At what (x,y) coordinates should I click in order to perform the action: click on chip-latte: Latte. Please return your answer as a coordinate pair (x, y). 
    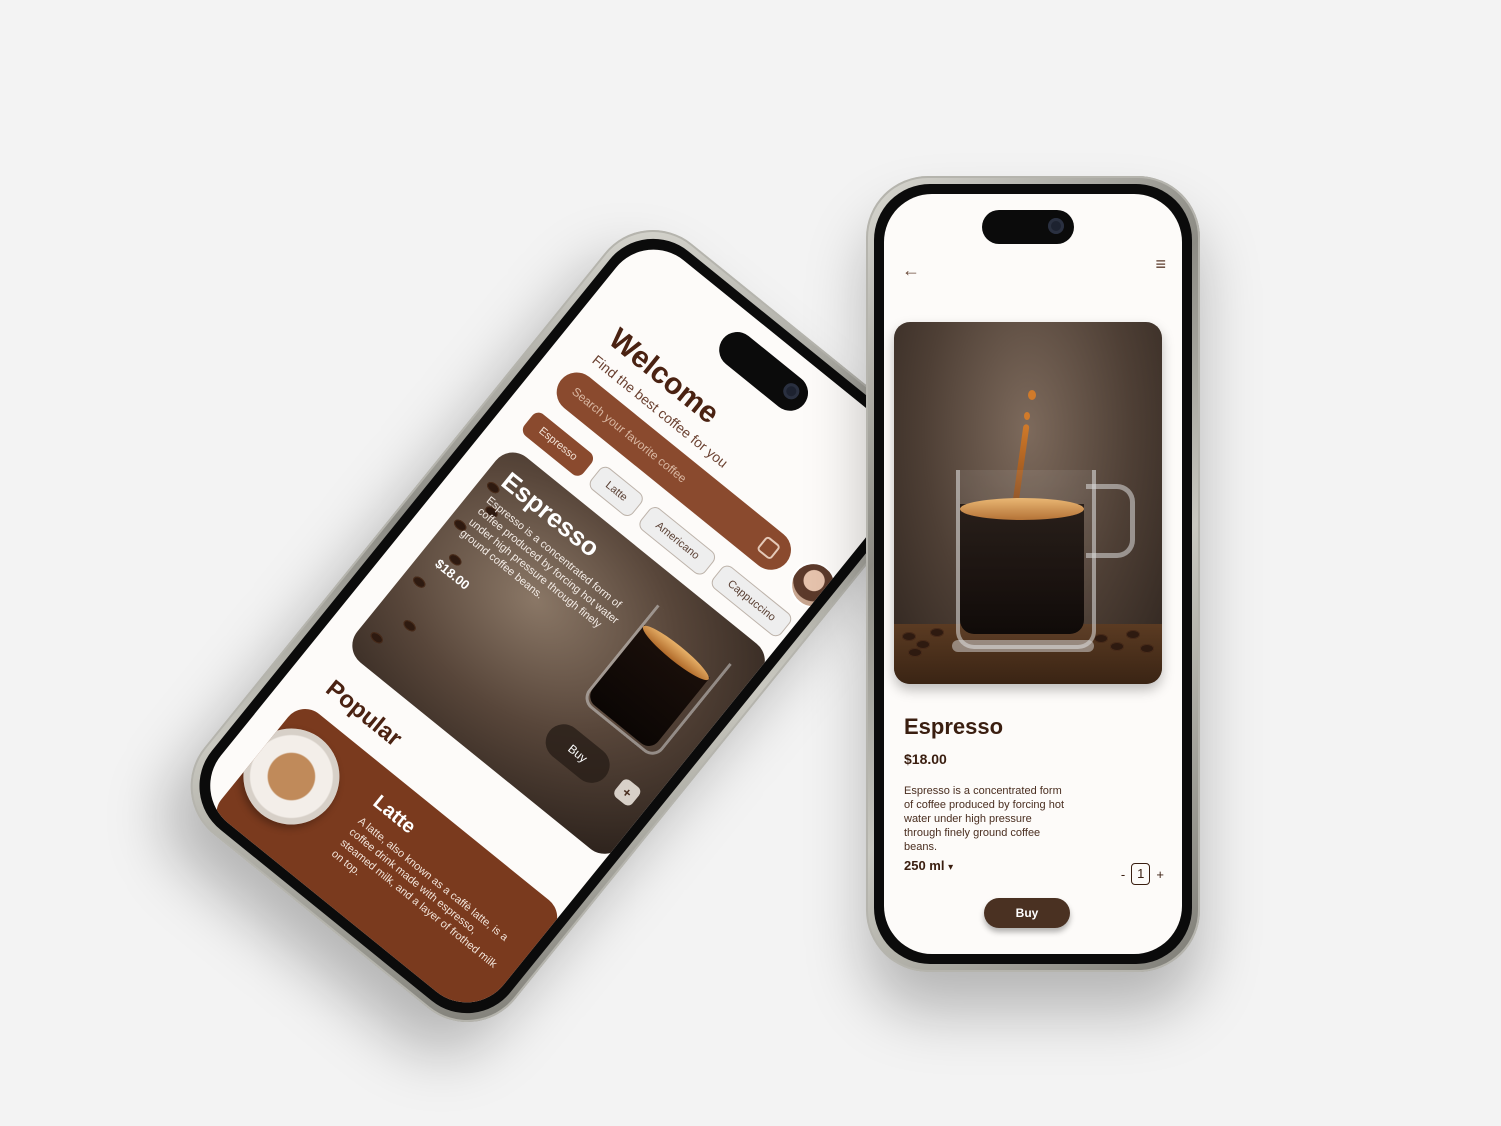
    Looking at the image, I should click on (616, 491).